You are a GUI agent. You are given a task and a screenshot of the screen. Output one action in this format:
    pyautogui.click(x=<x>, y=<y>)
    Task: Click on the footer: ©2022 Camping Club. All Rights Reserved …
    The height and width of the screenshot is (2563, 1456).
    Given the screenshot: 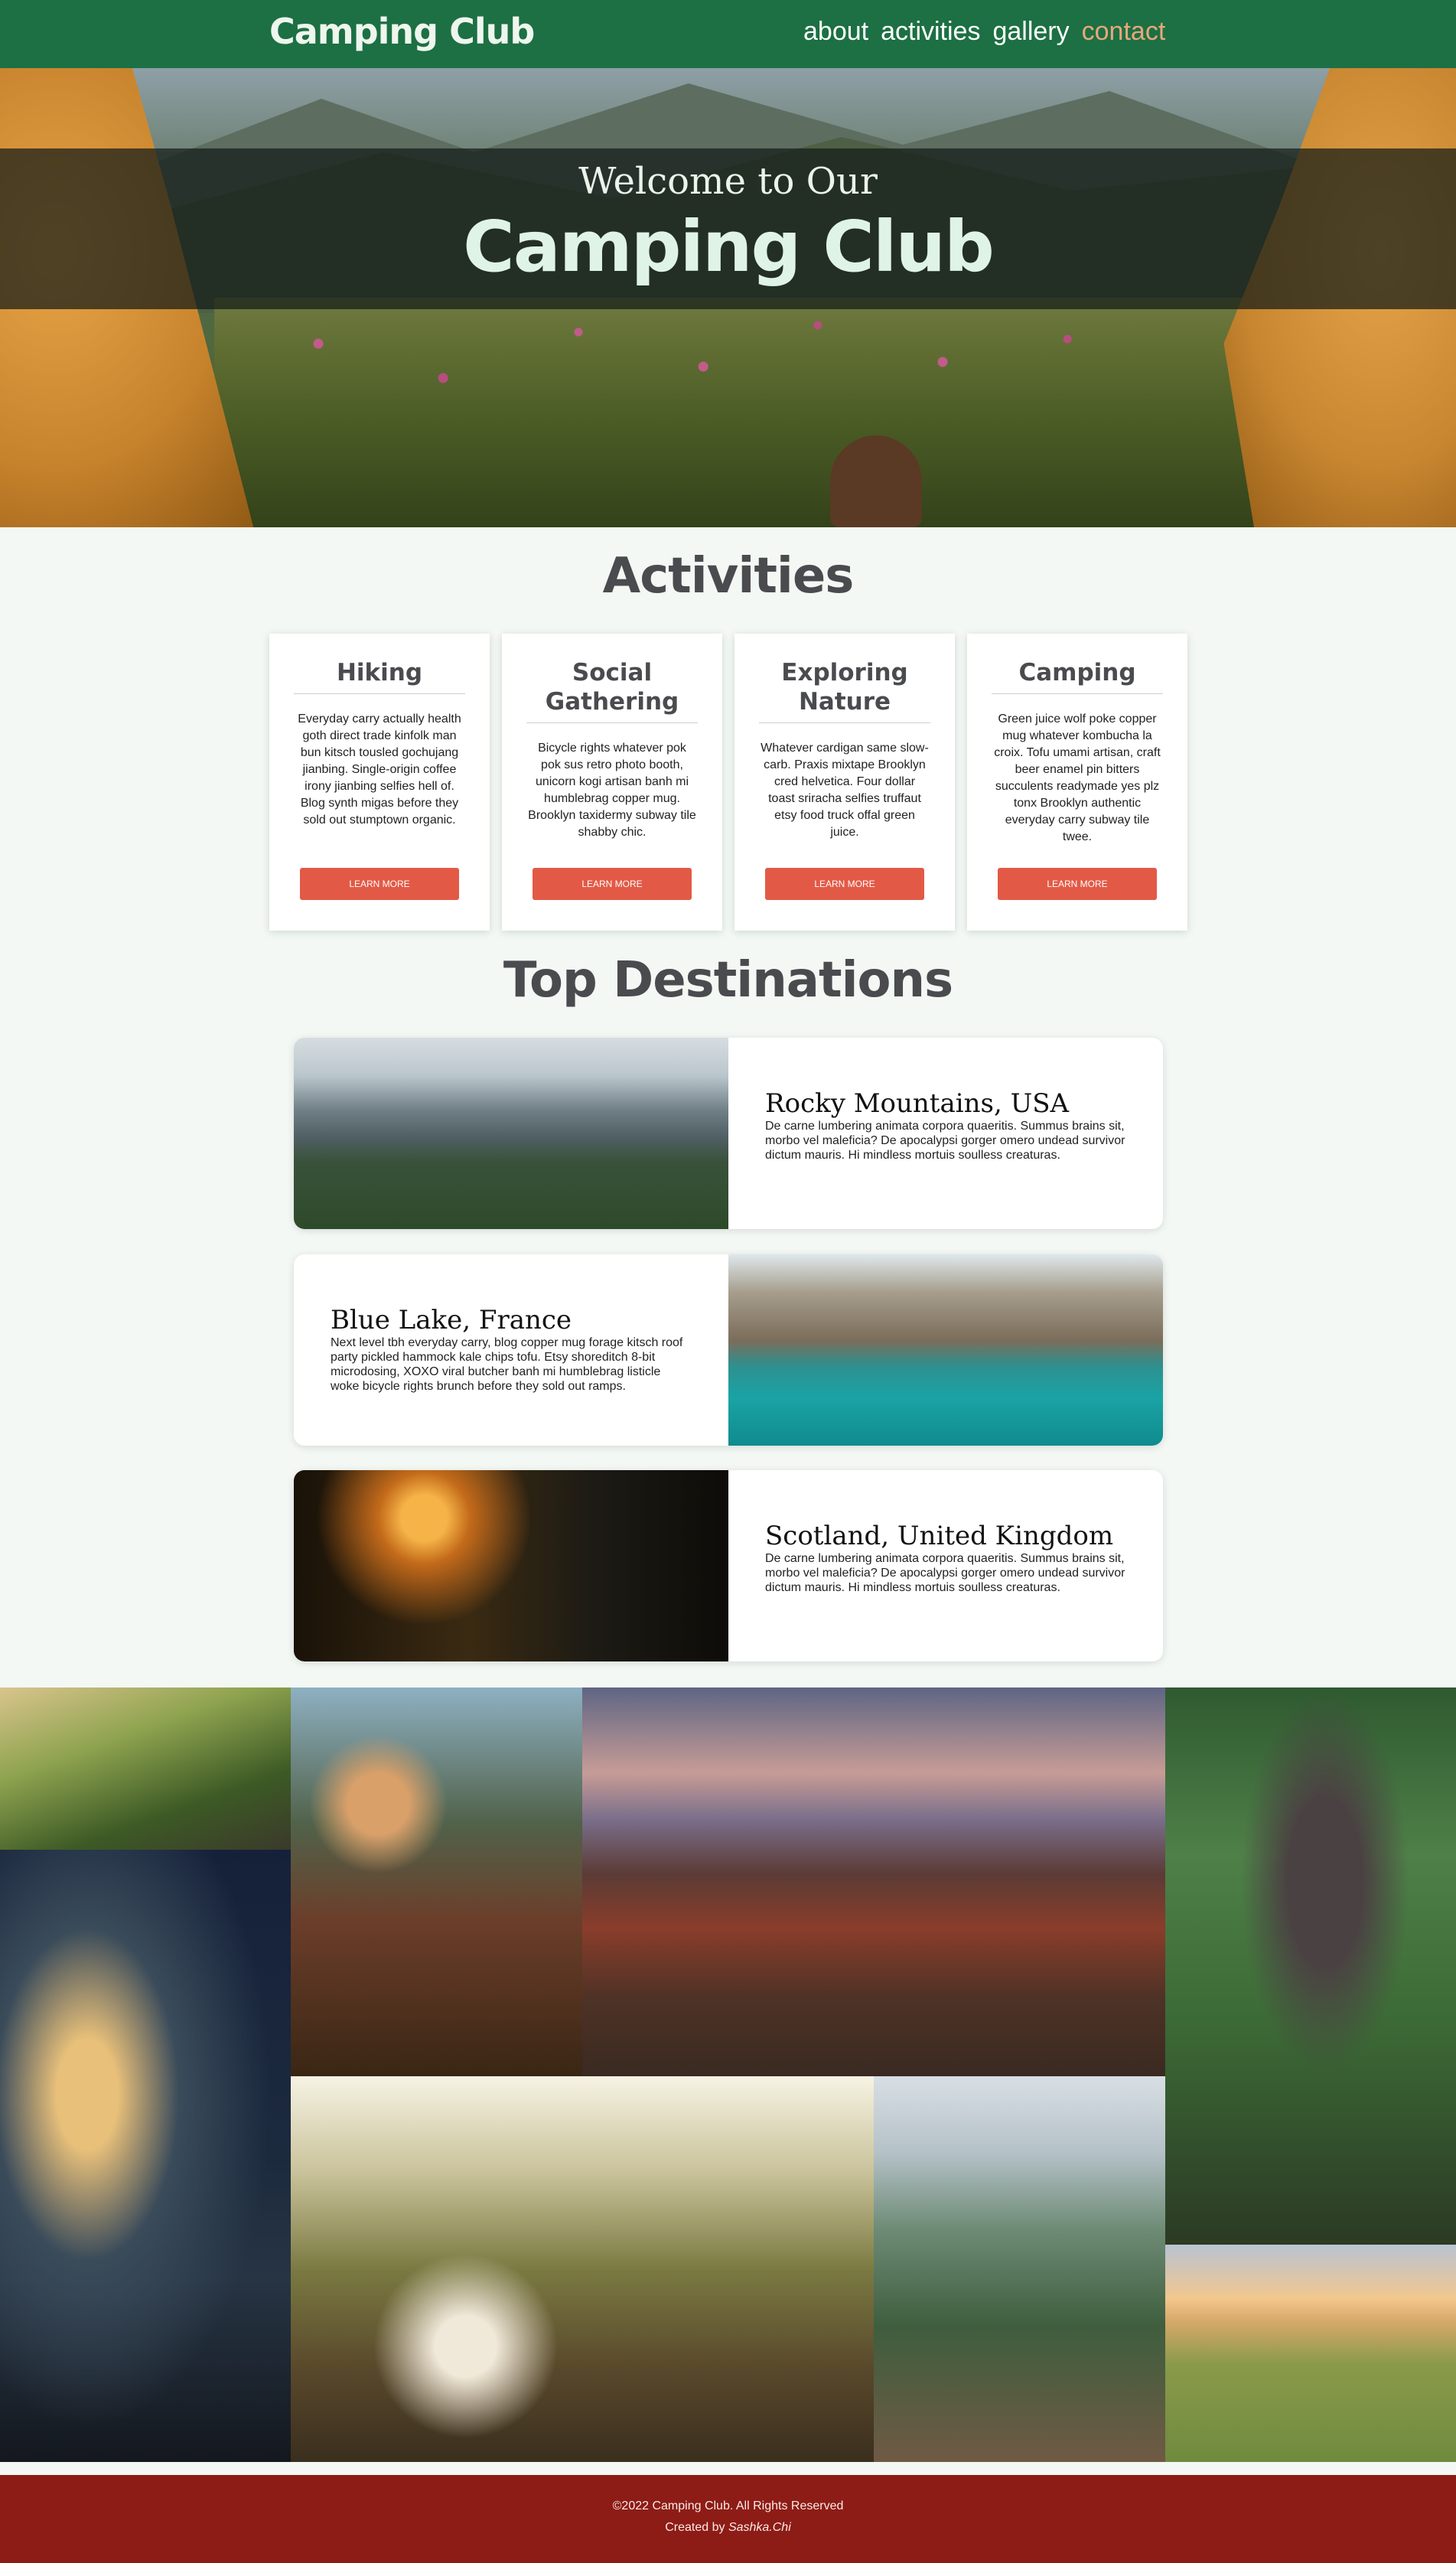 What is the action you would take?
    pyautogui.click(x=728, y=2519)
    